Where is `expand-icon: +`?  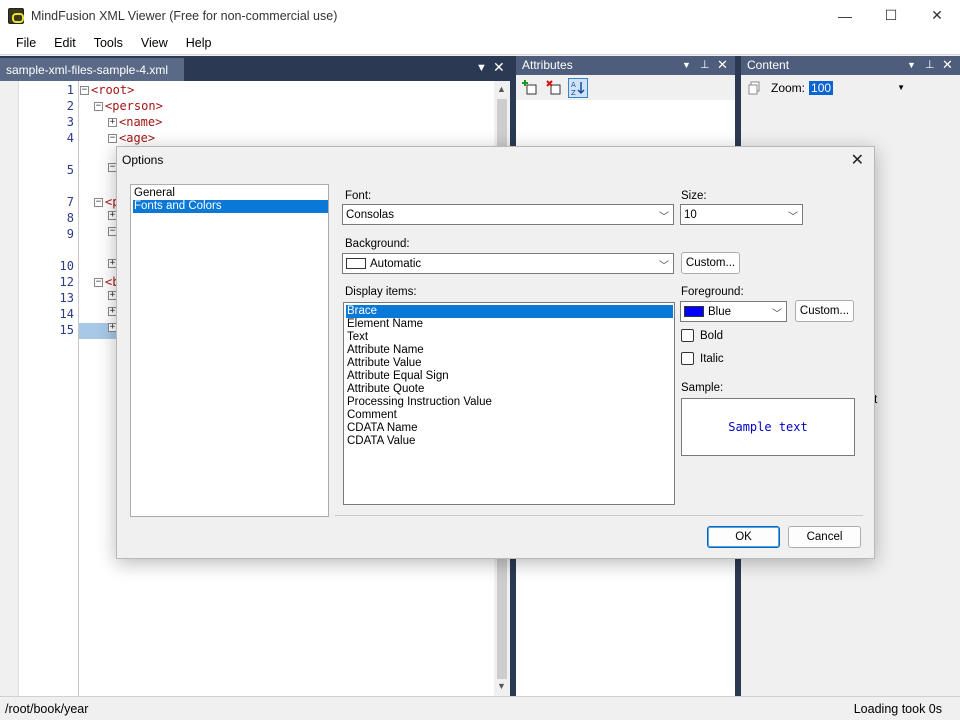 expand-icon: + is located at coordinates (112, 122).